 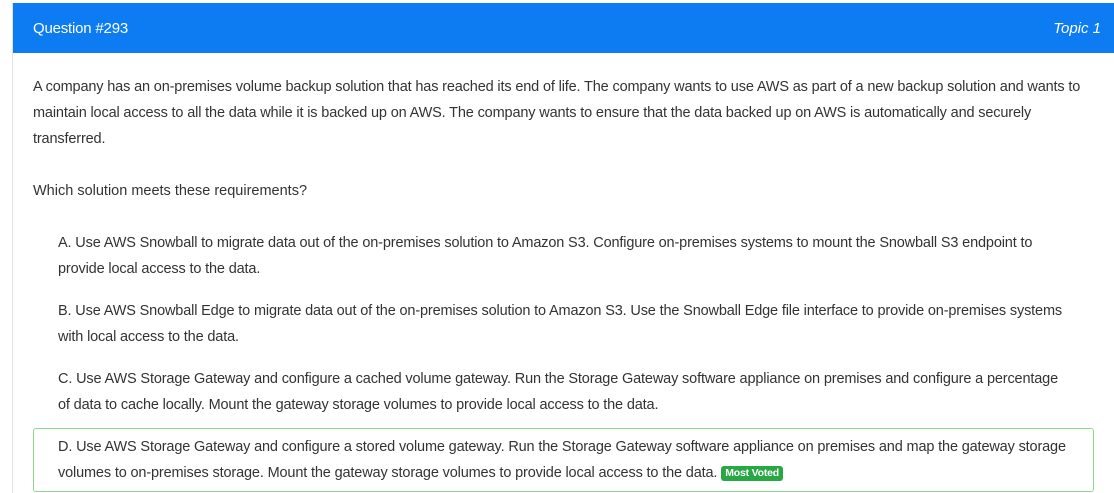 I want to click on choice-letter: C., so click(x=65, y=379).